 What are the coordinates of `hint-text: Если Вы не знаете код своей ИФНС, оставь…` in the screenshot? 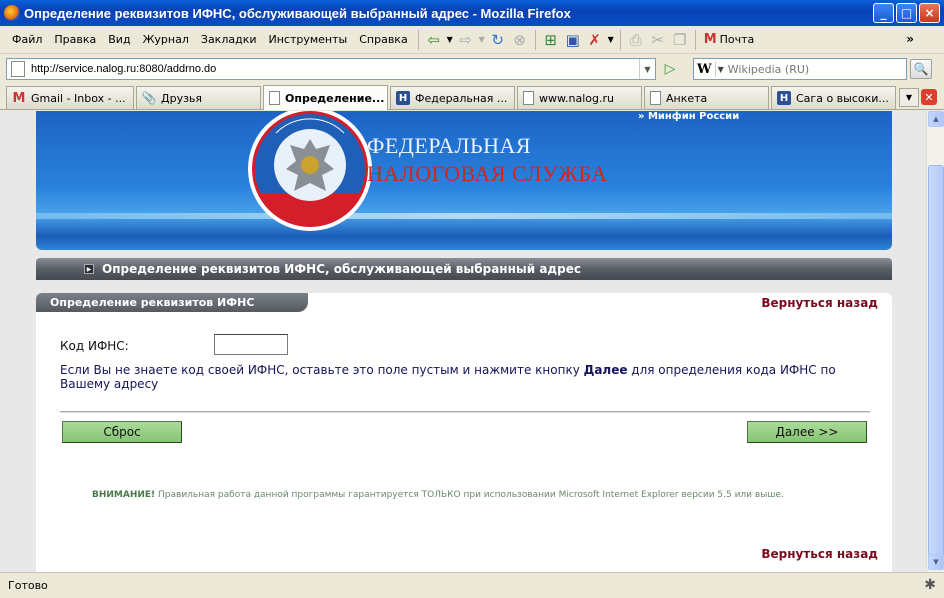 It's located at (460, 377).